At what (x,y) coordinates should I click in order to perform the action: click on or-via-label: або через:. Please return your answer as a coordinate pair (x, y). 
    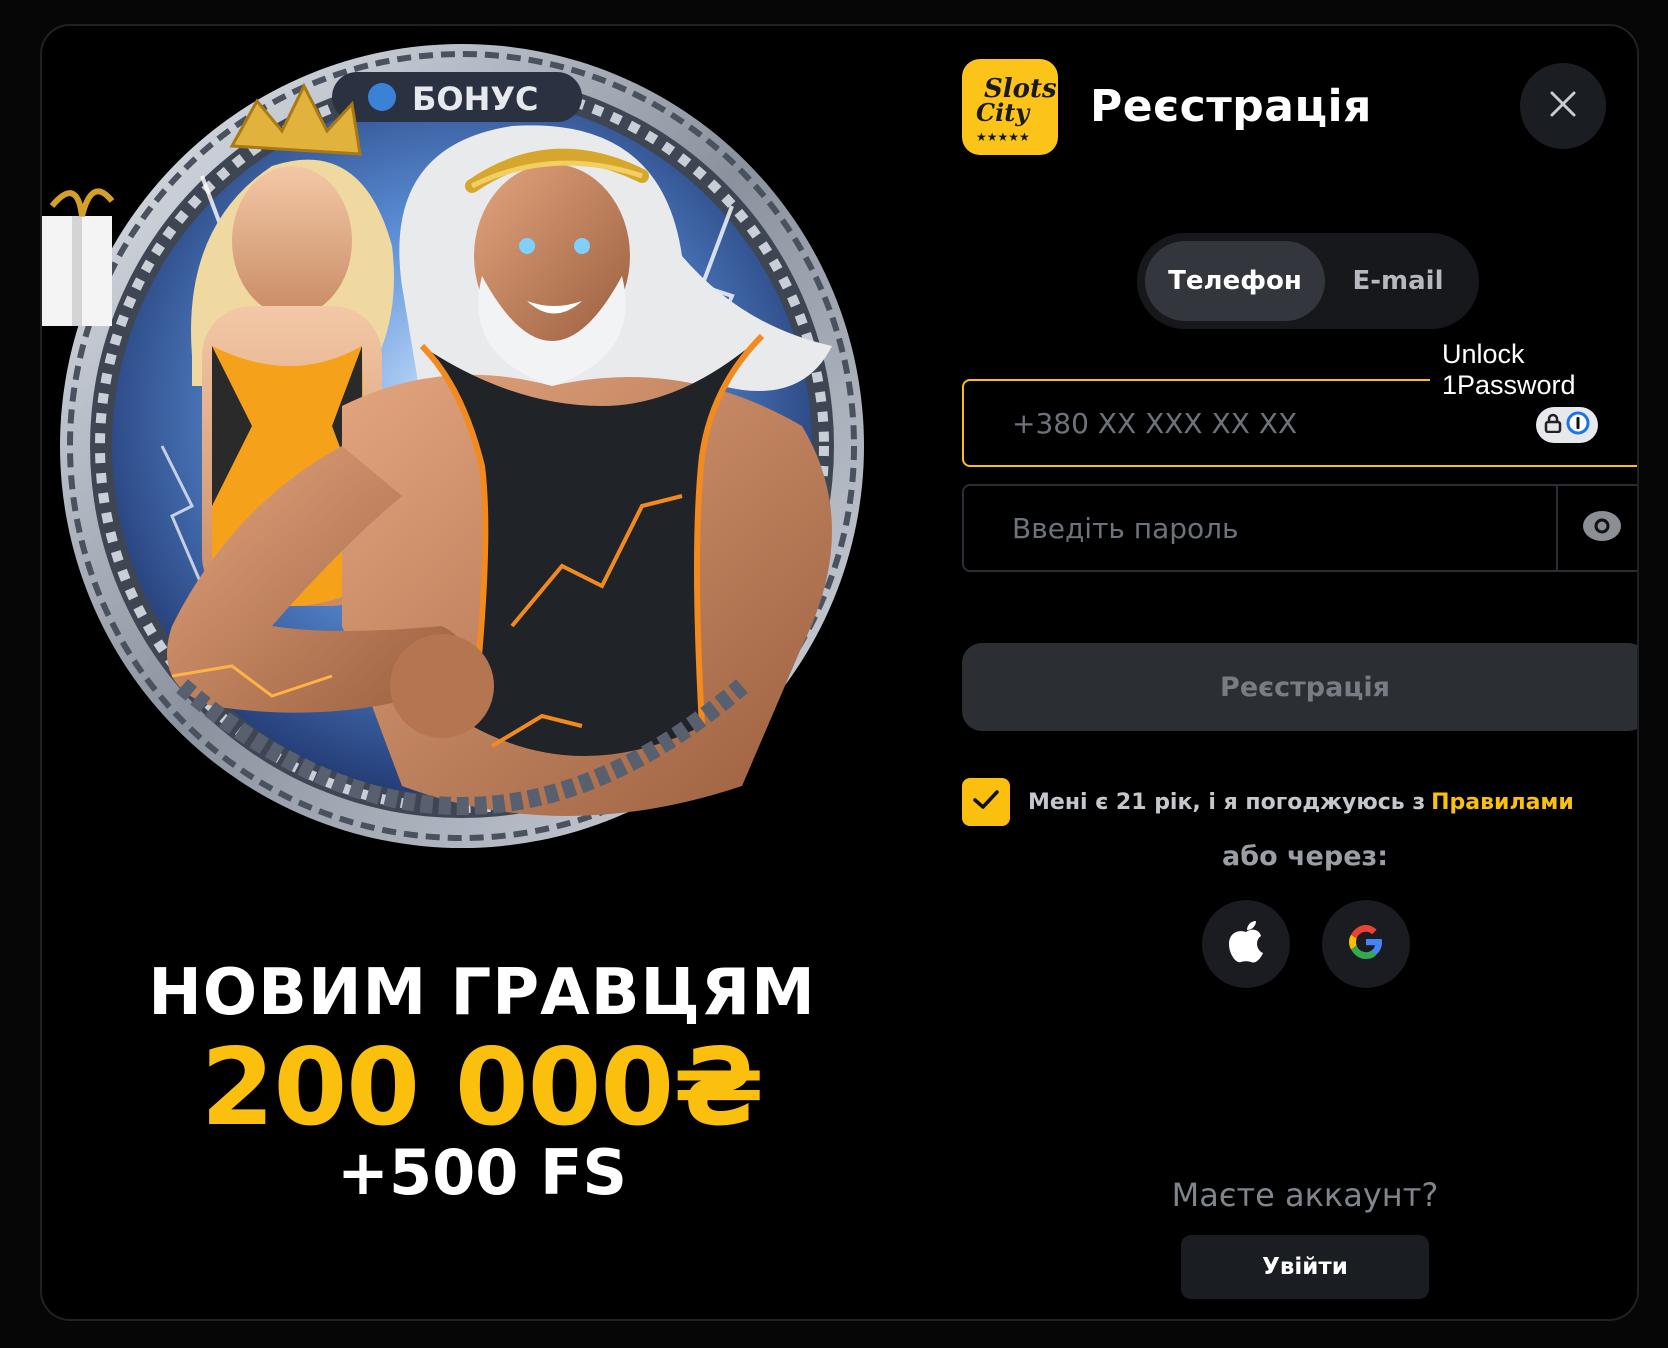
    Looking at the image, I should click on (1305, 856).